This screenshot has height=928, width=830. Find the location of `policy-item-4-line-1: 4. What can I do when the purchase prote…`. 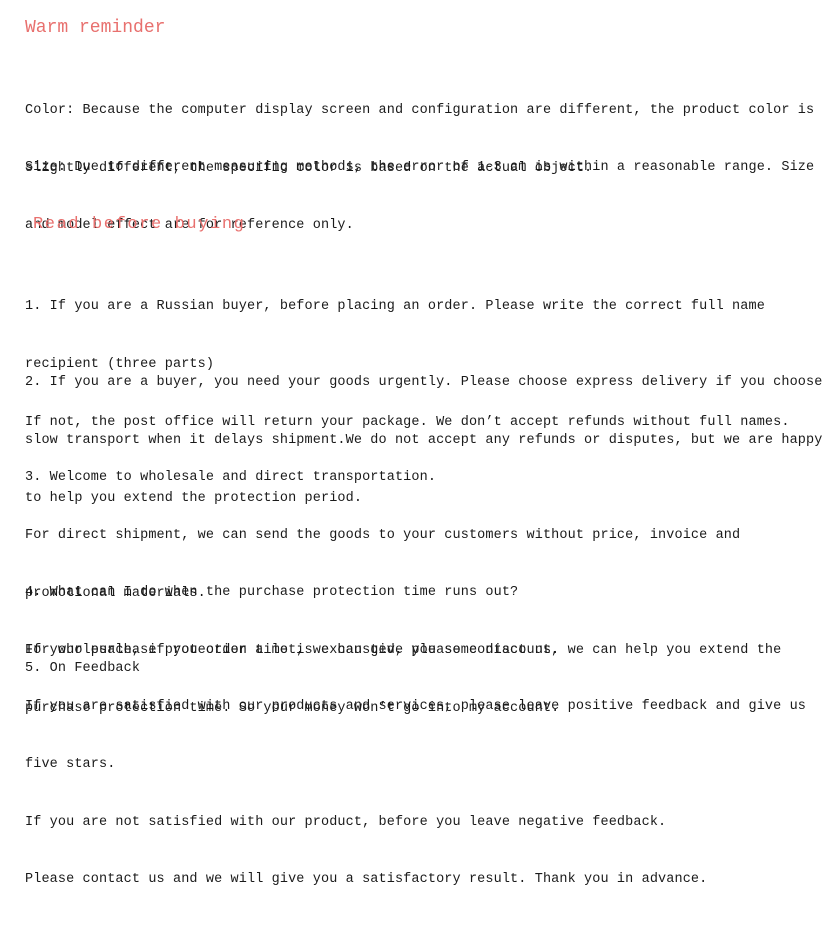

policy-item-4-line-1: 4. What can I do when the purchase prote… is located at coordinates (272, 593).